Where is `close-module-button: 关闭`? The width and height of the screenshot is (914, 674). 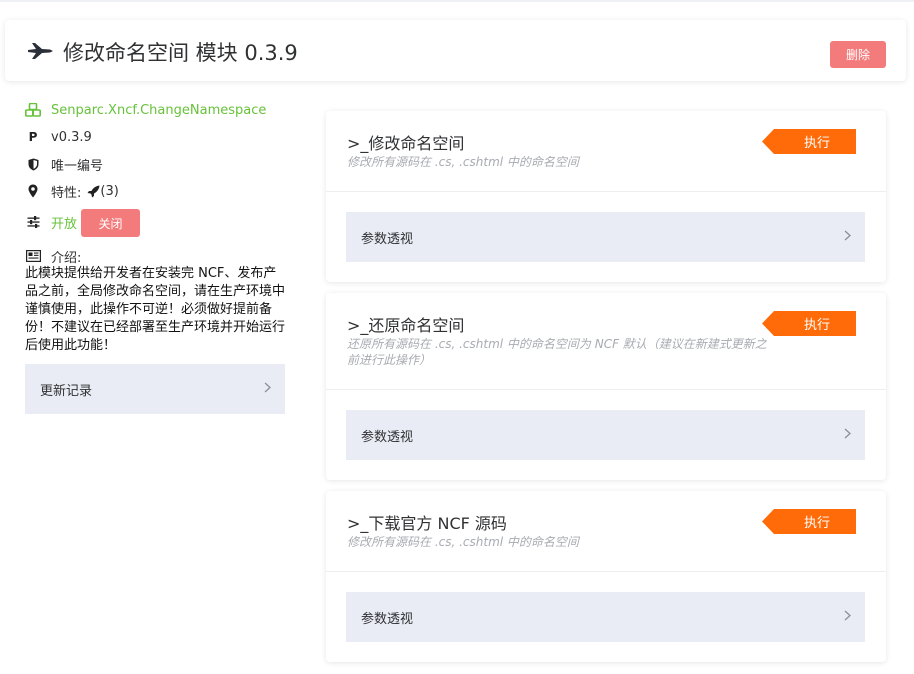 close-module-button: 关闭 is located at coordinates (110, 223).